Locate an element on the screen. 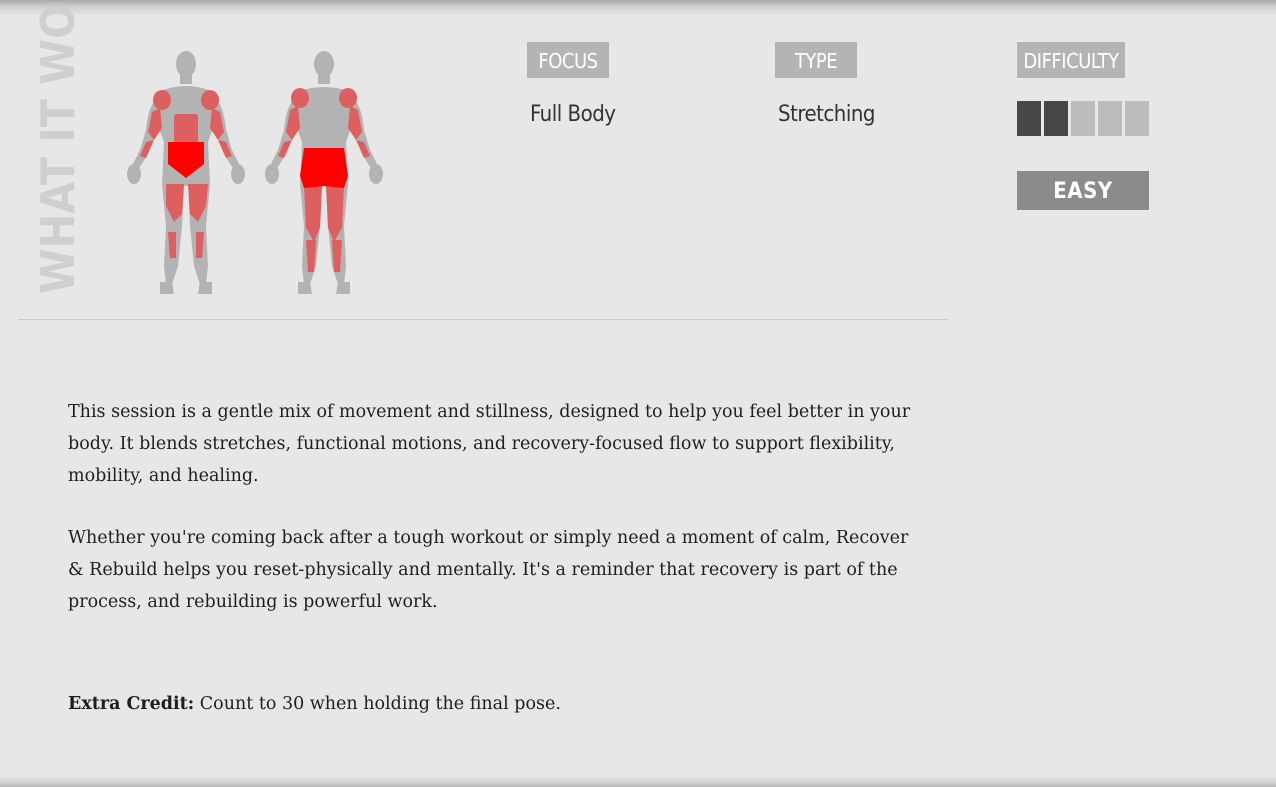 This screenshot has width=1276, height=787. top-shadow is located at coordinates (638, 8).